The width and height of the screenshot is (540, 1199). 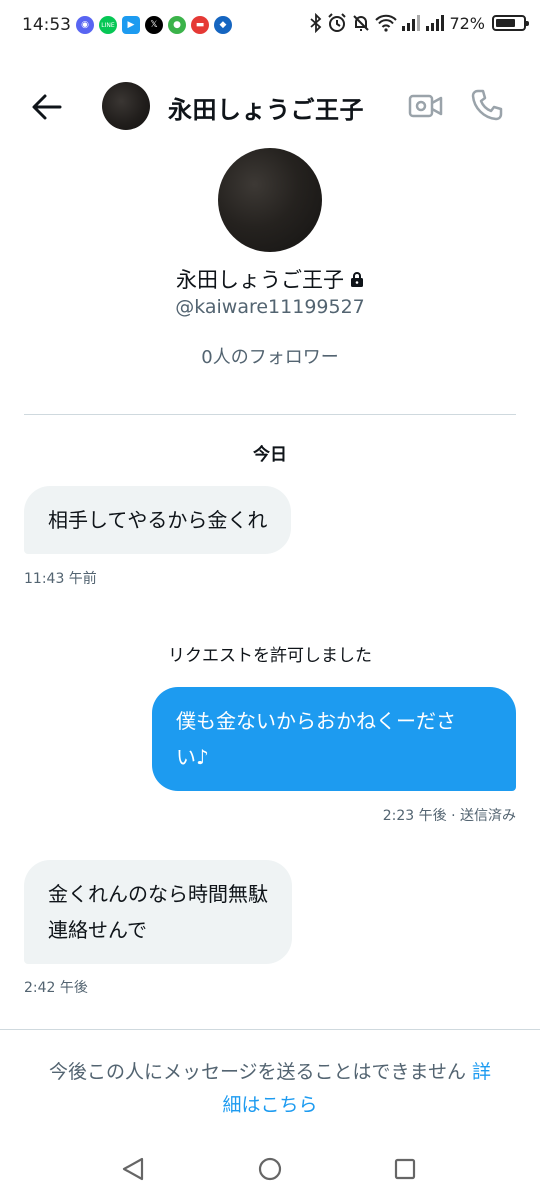 I want to click on video-call-icon, so click(x=426, y=106).